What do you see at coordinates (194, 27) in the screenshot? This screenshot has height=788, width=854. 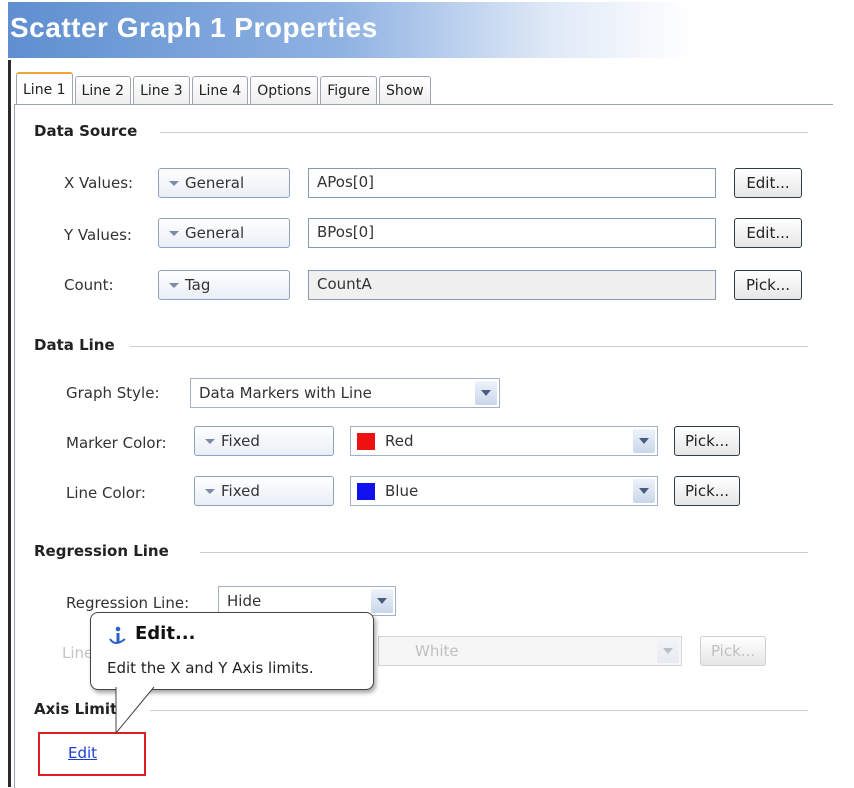 I see `window-title: Scatter Graph 1 Properties` at bounding box center [194, 27].